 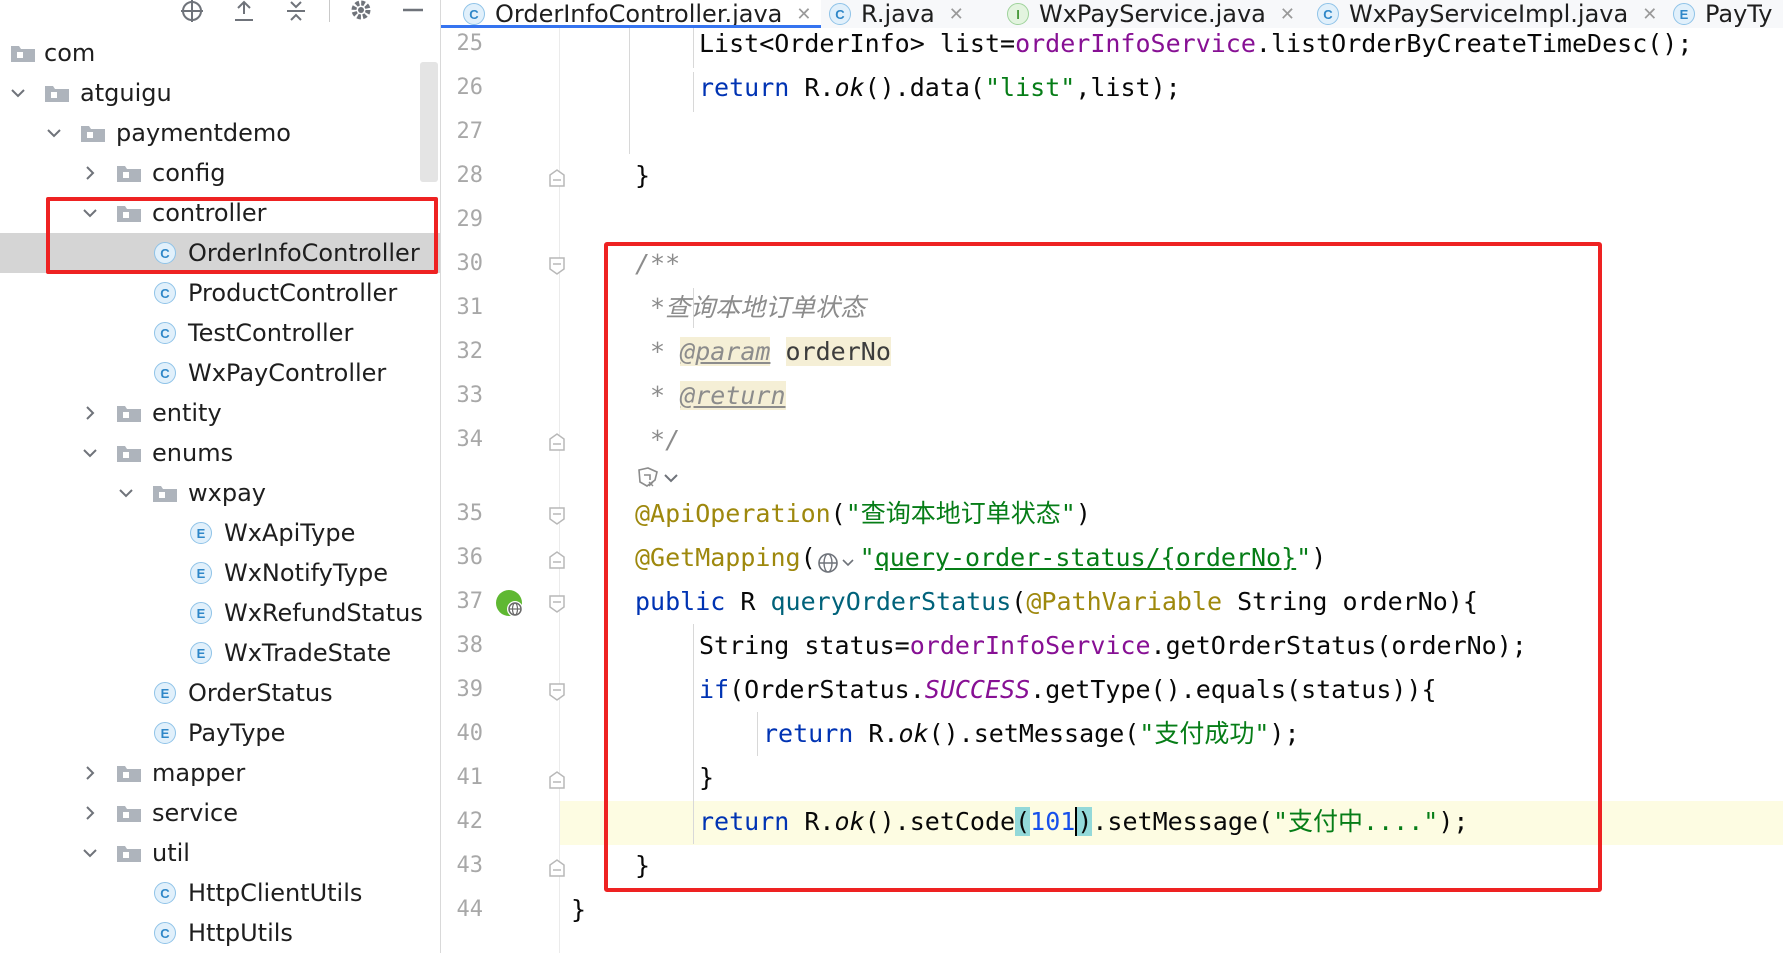 I want to click on tree-item-util: util, so click(x=220, y=853).